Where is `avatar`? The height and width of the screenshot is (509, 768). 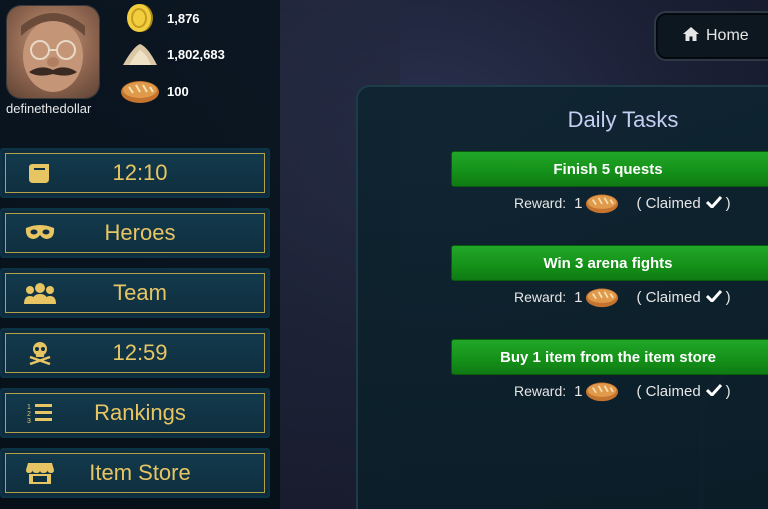
avatar is located at coordinates (53, 52).